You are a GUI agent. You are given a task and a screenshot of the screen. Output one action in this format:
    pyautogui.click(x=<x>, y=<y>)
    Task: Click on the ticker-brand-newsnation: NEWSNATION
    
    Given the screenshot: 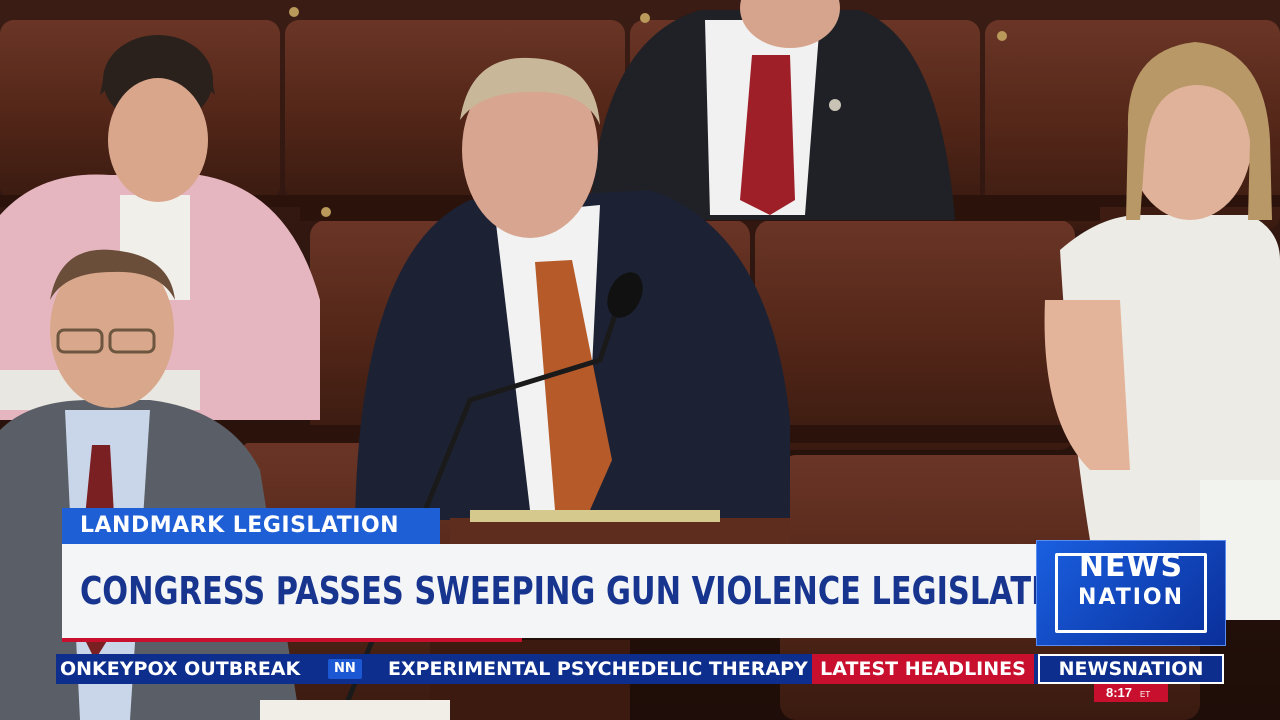 What is the action you would take?
    pyautogui.click(x=1131, y=669)
    